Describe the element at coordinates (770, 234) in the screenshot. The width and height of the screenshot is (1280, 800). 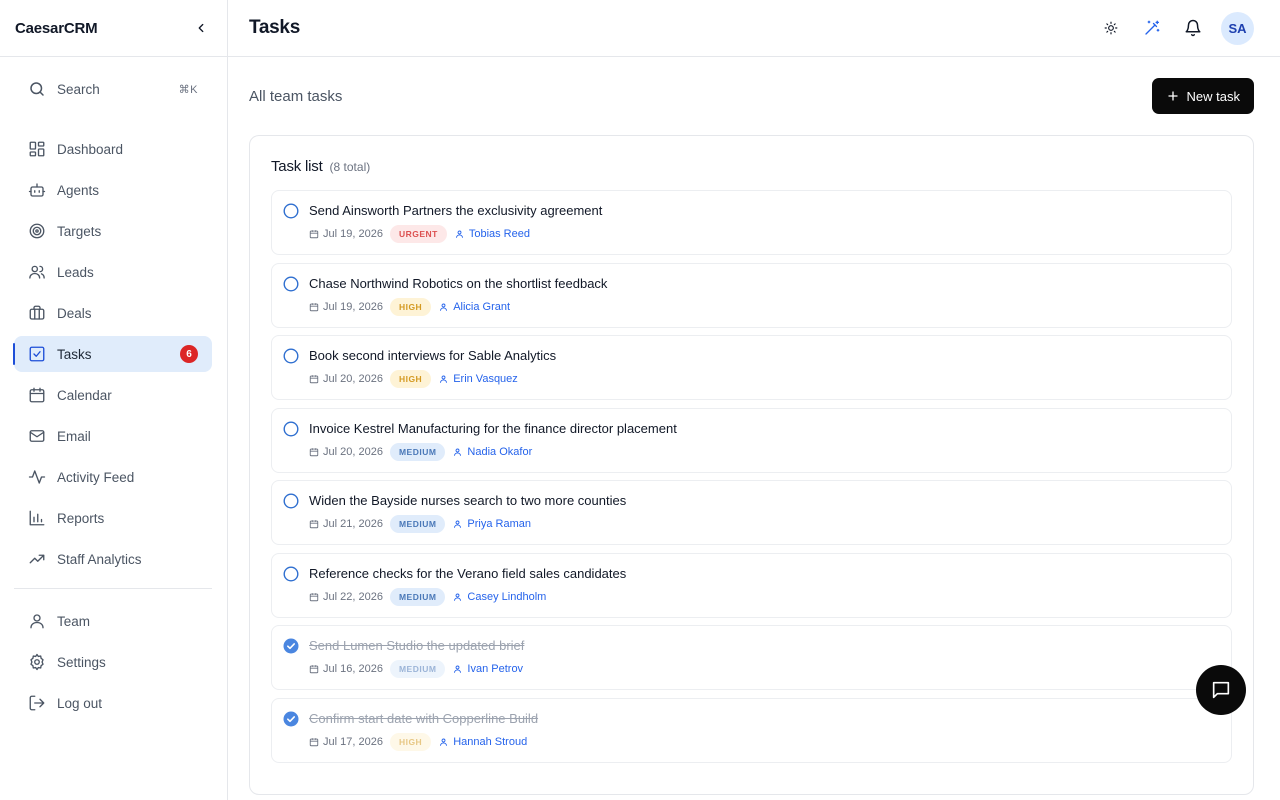
I see `task-meta: Jul 19, 2026 URGENT Tobias Reed` at that location.